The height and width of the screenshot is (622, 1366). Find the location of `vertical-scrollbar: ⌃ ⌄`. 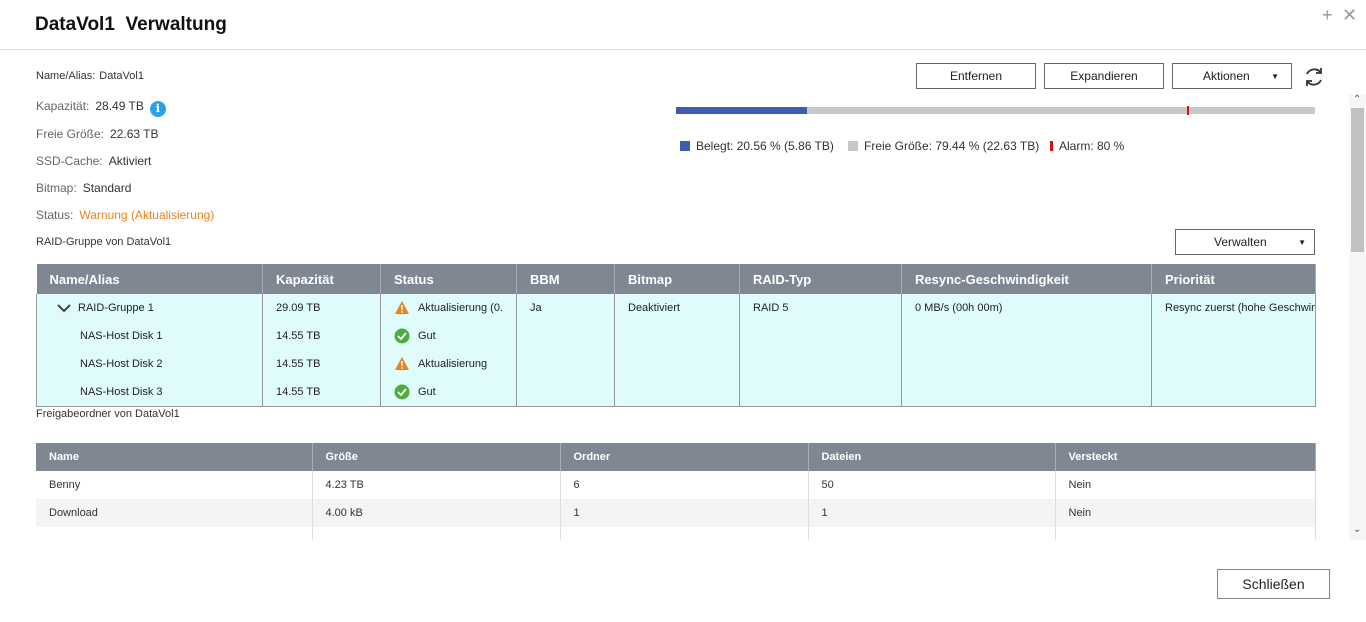

vertical-scrollbar: ⌃ ⌄ is located at coordinates (1357, 317).